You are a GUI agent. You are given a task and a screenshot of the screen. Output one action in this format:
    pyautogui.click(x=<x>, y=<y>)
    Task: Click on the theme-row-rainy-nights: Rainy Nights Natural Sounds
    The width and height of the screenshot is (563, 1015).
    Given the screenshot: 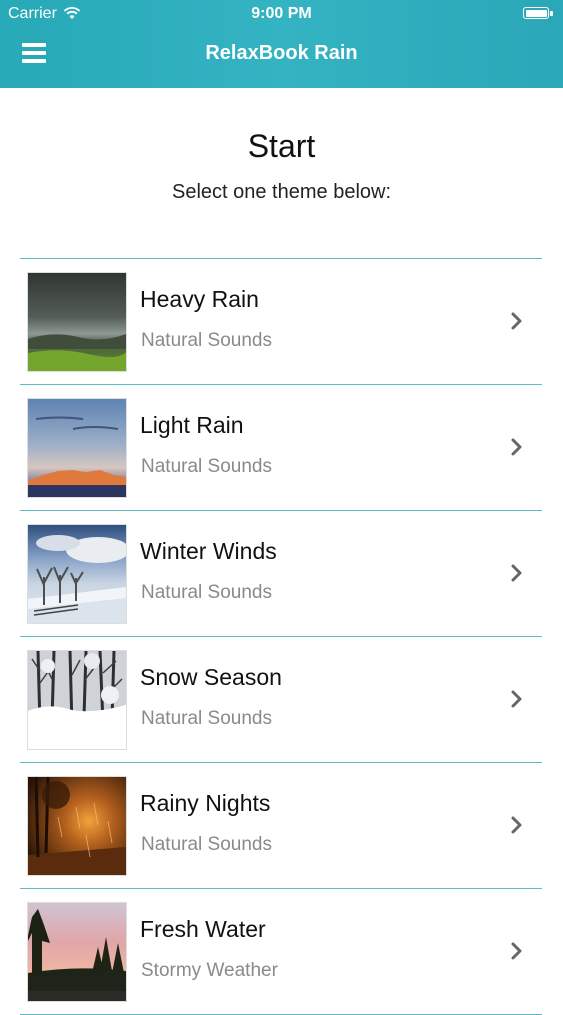 What is the action you would take?
    pyautogui.click(x=281, y=826)
    